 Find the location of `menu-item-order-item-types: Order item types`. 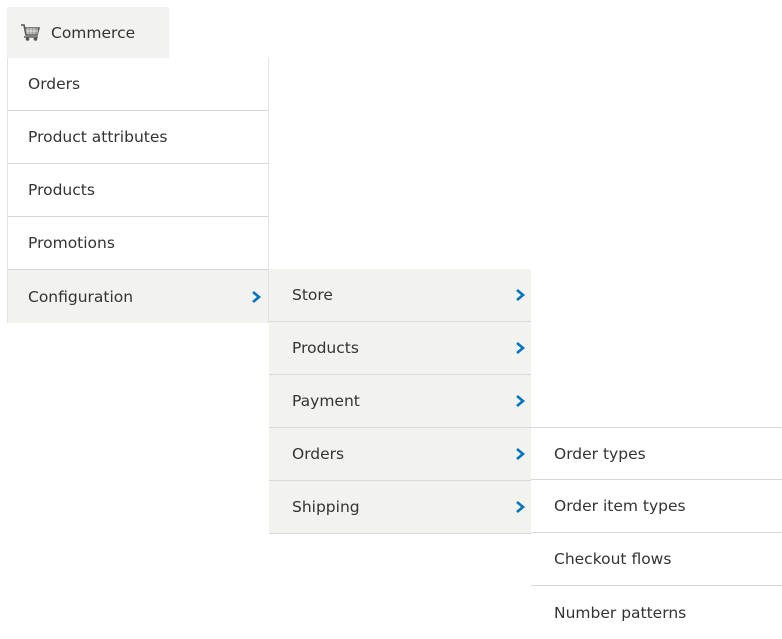

menu-item-order-item-types: Order item types is located at coordinates (656, 506).